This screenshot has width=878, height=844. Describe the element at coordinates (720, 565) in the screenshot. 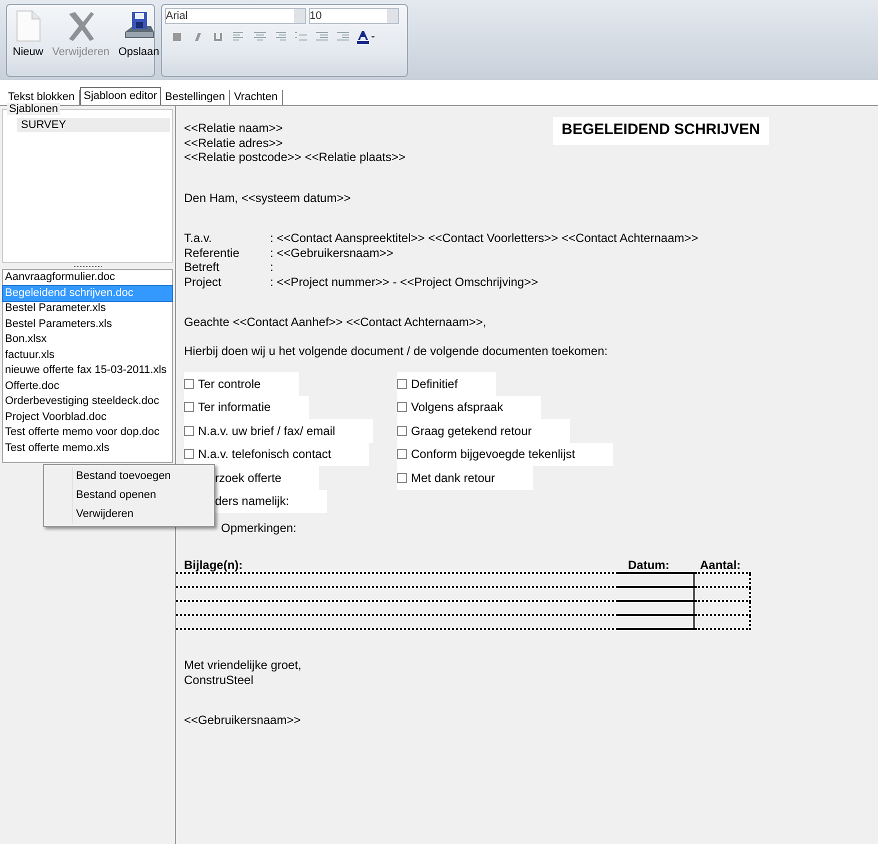

I see `column-header: Aantal:` at that location.